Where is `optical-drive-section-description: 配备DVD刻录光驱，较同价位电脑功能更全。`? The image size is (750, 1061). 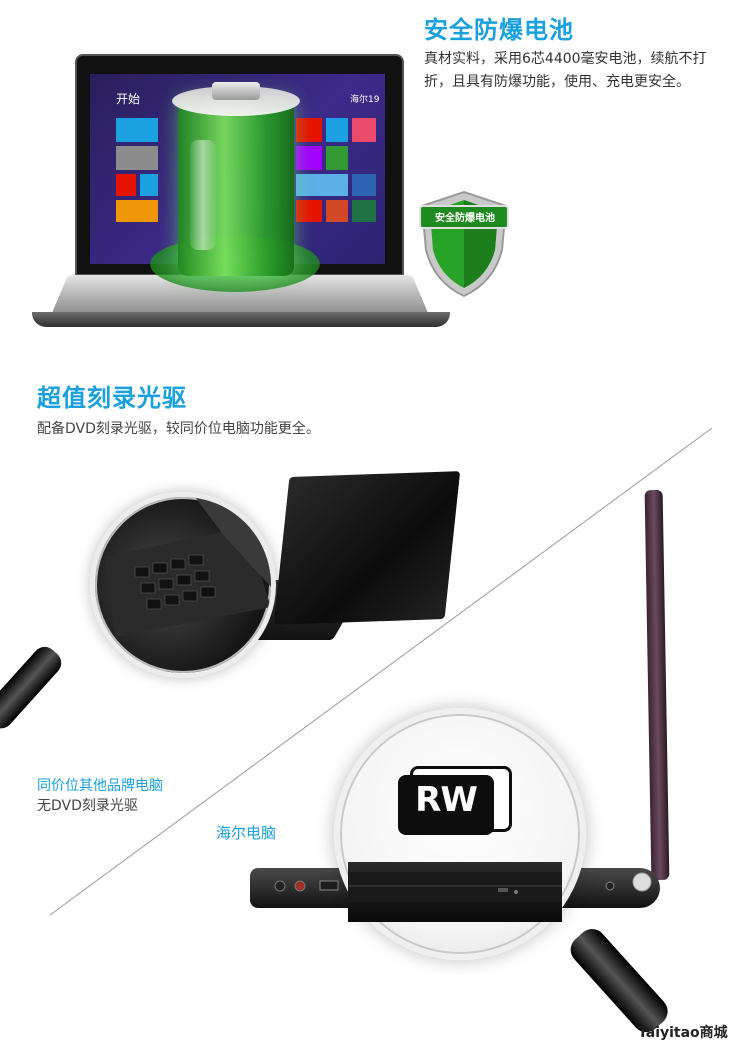 optical-drive-section-description: 配备DVD刻录光驱，较同价位电脑功能更全。 is located at coordinates (178, 429).